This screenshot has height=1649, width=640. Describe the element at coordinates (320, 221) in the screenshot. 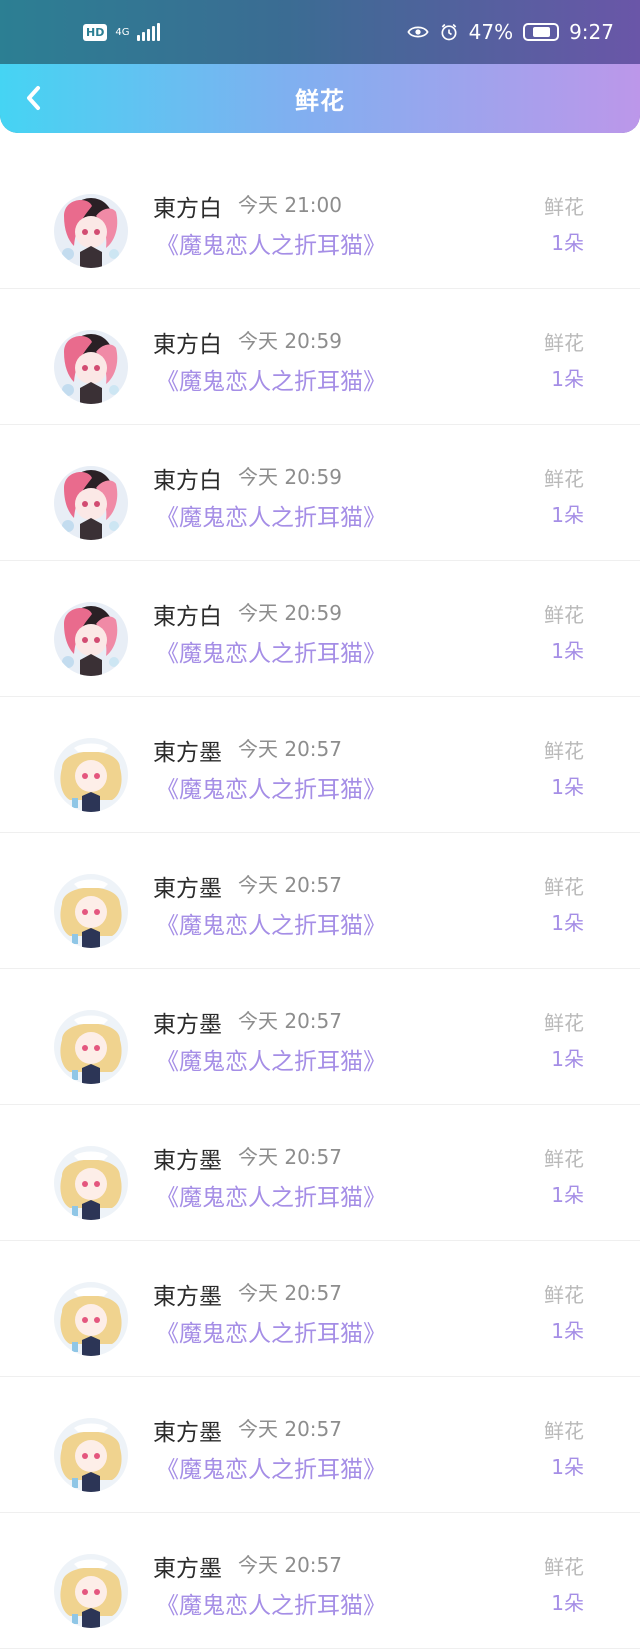

I see `list-item: 東方白 今天 21:00 《魔鬼恋人之折耳猫》 鲜花 1朵` at that location.